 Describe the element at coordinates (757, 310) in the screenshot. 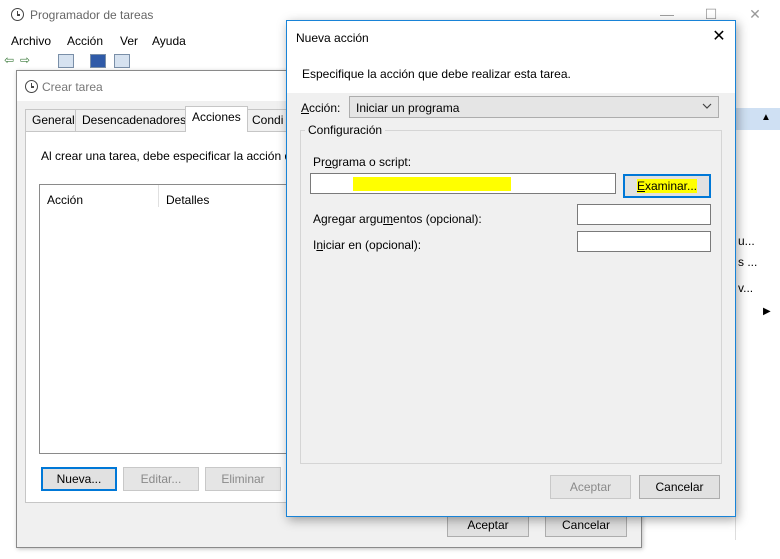

I see `actions-pane` at that location.